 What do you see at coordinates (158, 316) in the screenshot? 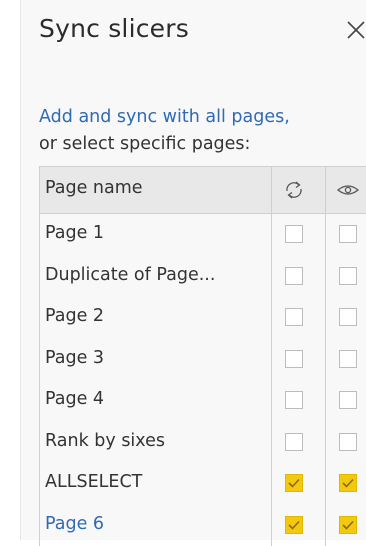
I see `page-name: Page 2` at bounding box center [158, 316].